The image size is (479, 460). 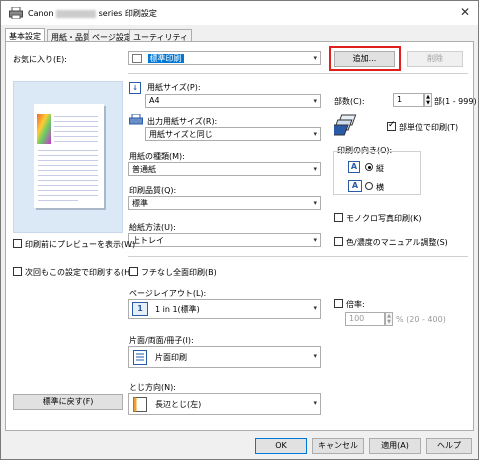 What do you see at coordinates (224, 357) in the screenshot?
I see `duplex-select: 片面印刷 ▾` at bounding box center [224, 357].